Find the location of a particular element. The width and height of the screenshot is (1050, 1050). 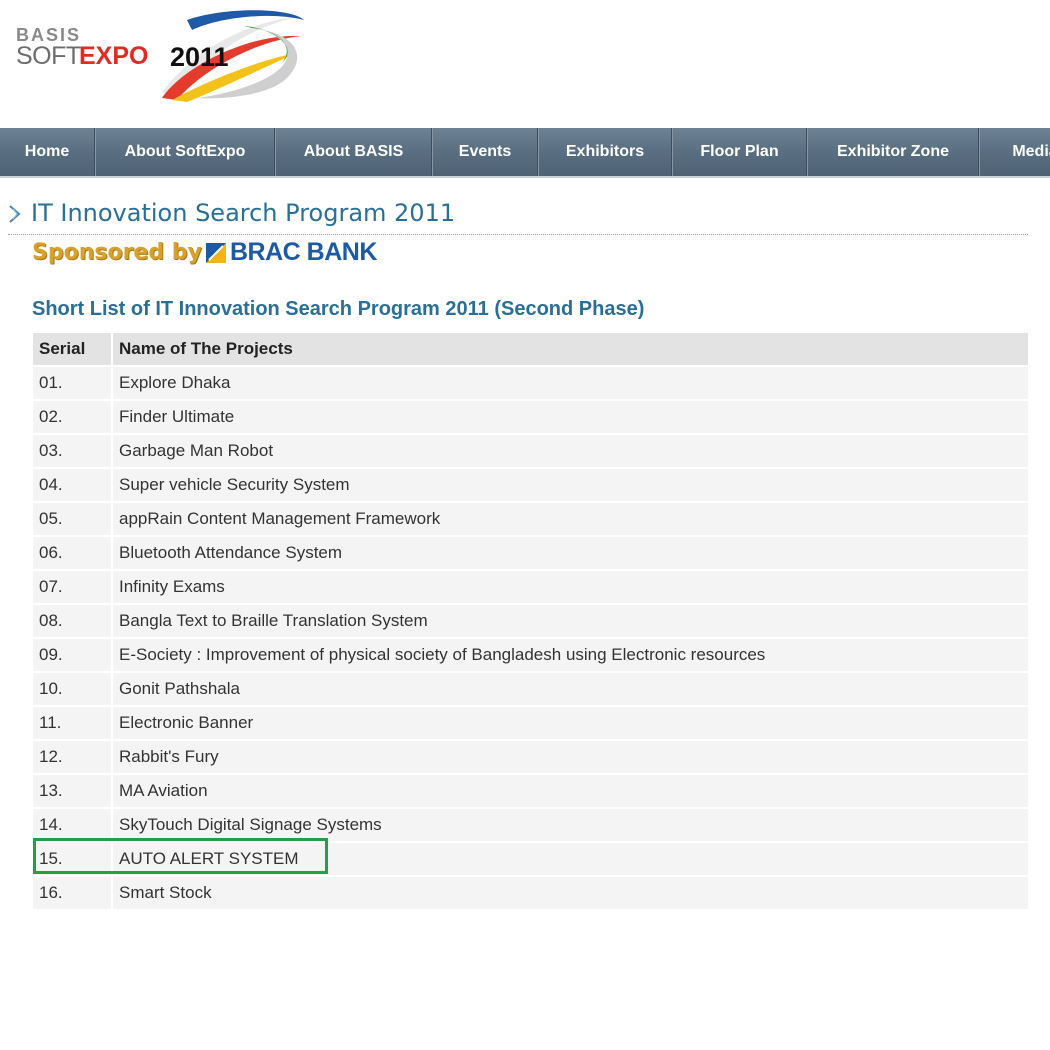

table-row: 06. Bluetooth Attendance System is located at coordinates (530, 553).